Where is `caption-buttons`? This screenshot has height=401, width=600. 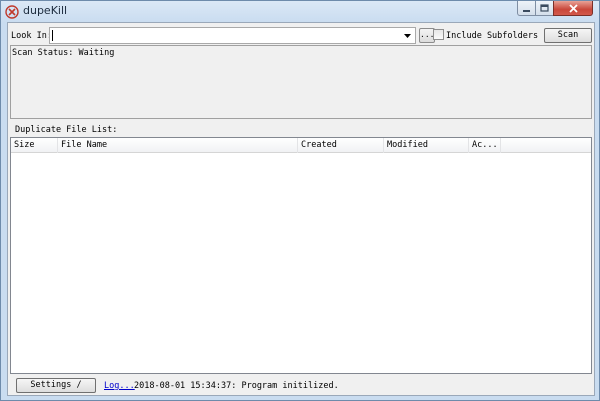
caption-buttons is located at coordinates (555, 9).